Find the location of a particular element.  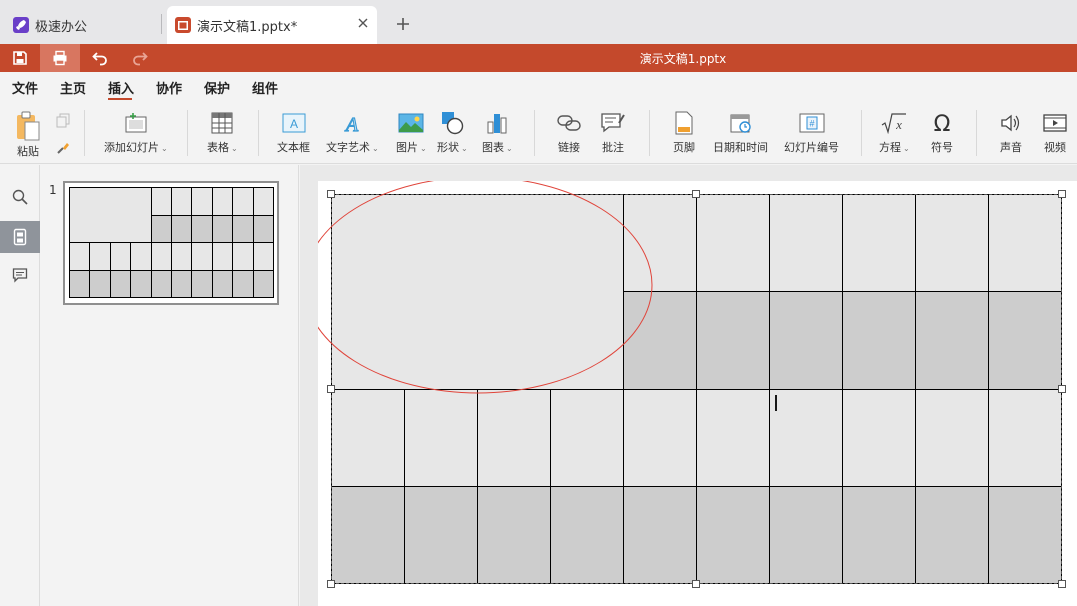

image-button: 图片 ⌄ is located at coordinates (411, 132).